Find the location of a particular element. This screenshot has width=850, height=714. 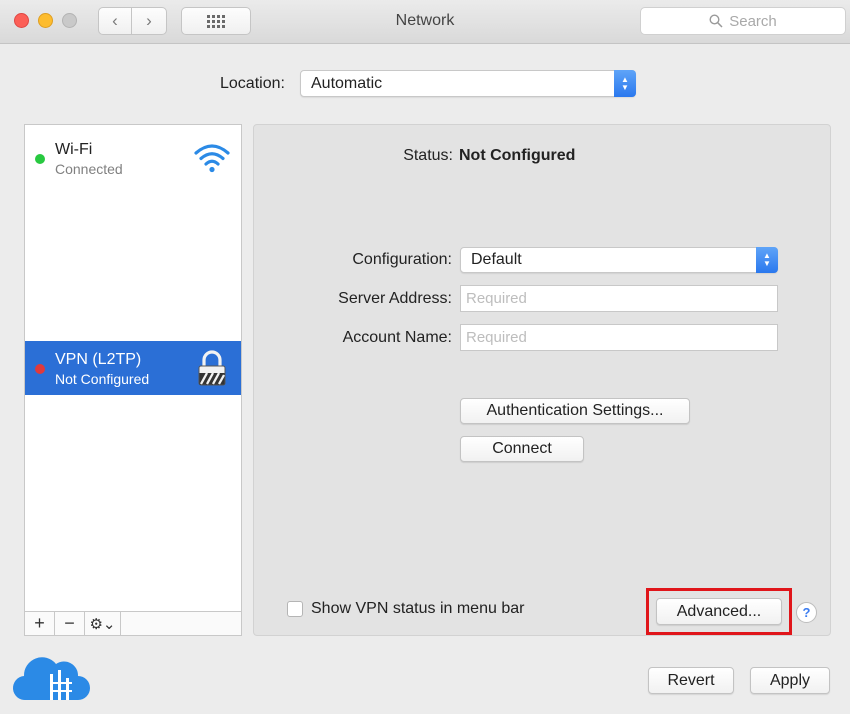

status-value: Not Configured is located at coordinates (517, 155).